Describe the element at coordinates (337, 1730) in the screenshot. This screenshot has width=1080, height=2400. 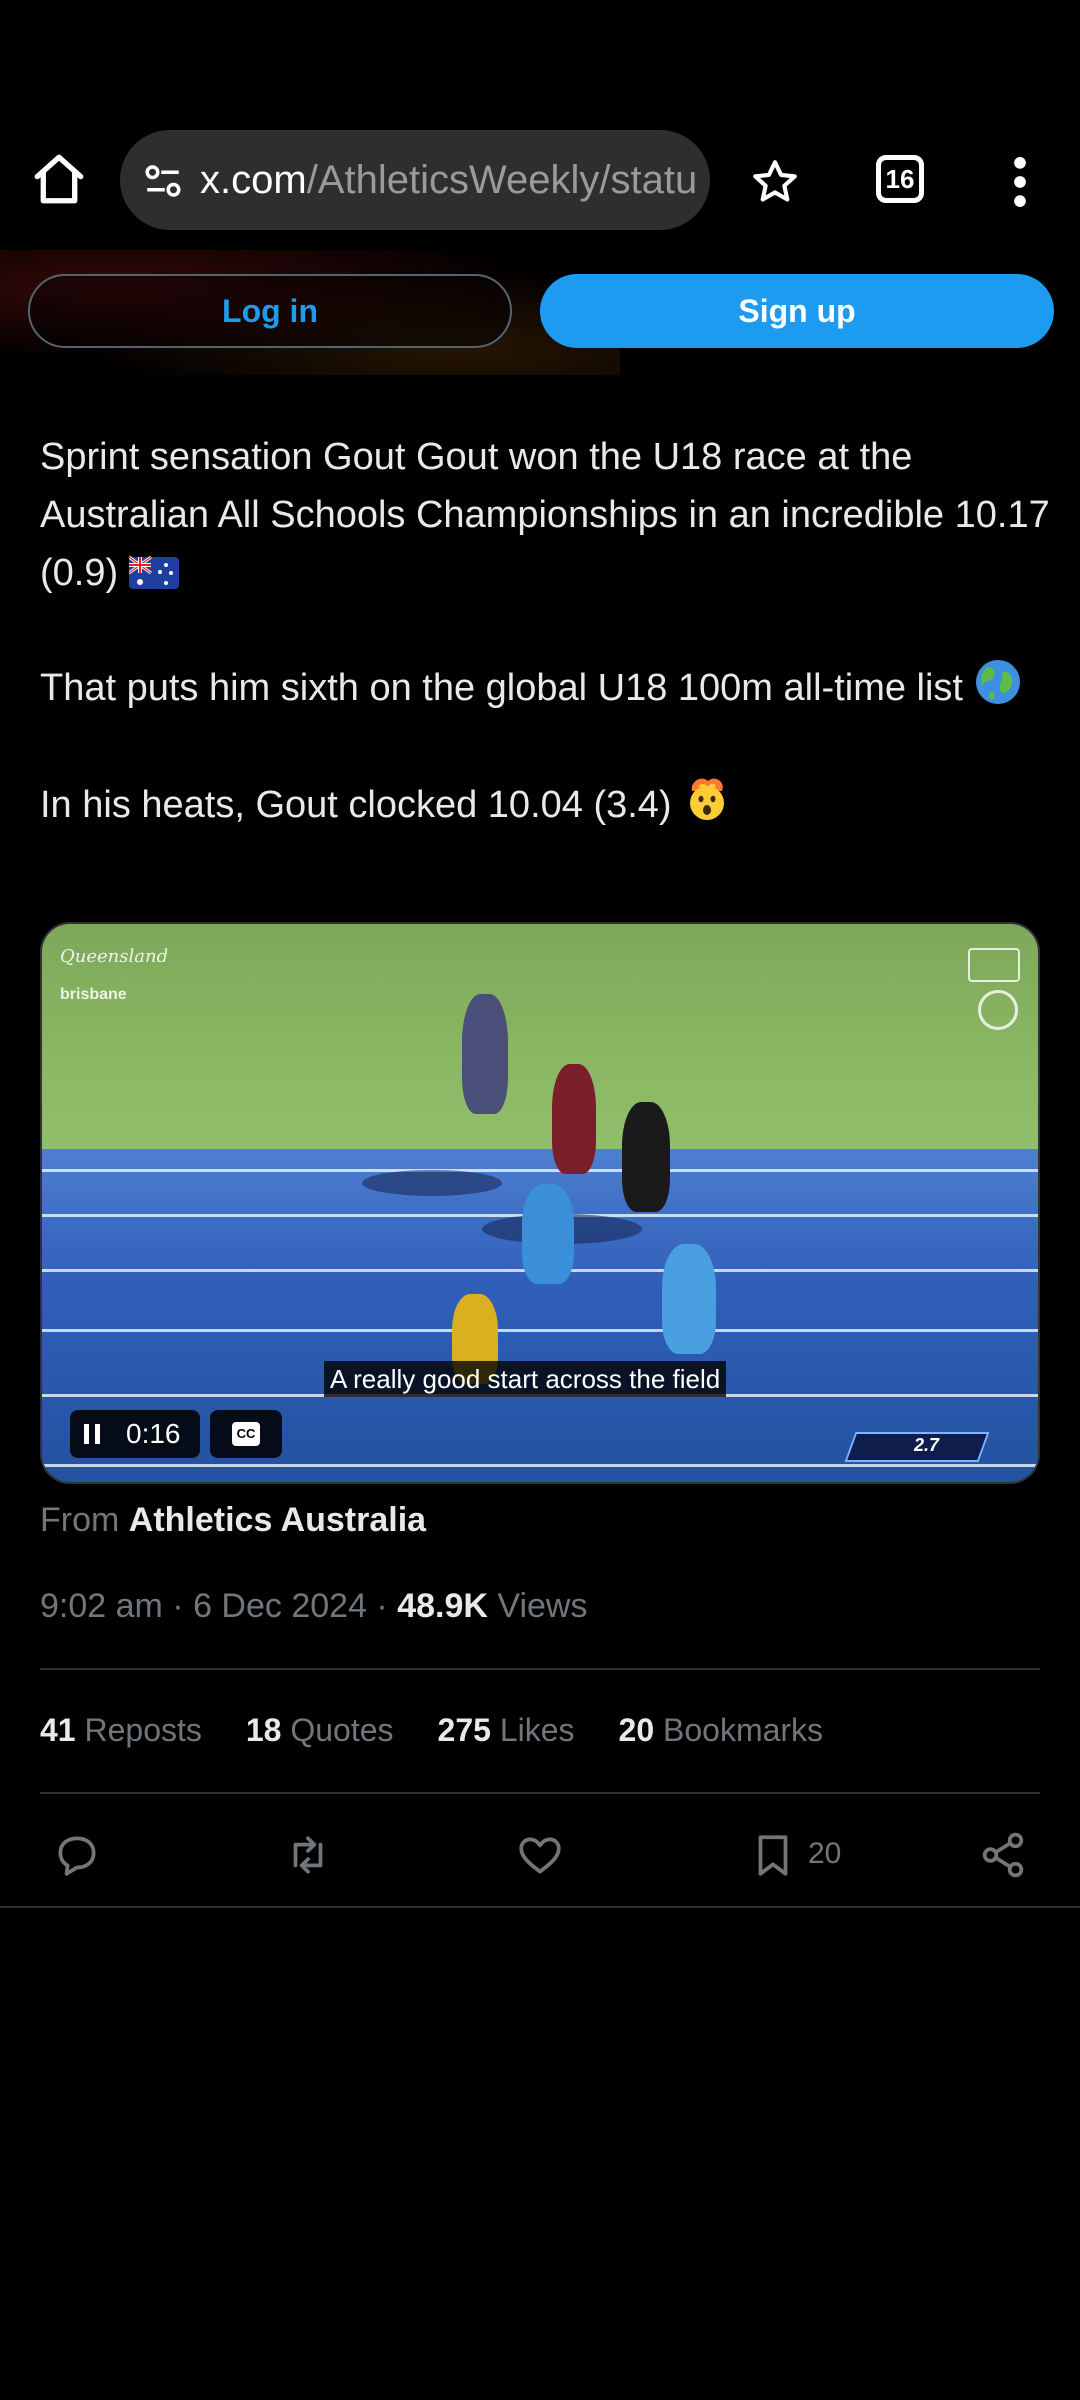
I see `quotes-label: Quotes` at that location.